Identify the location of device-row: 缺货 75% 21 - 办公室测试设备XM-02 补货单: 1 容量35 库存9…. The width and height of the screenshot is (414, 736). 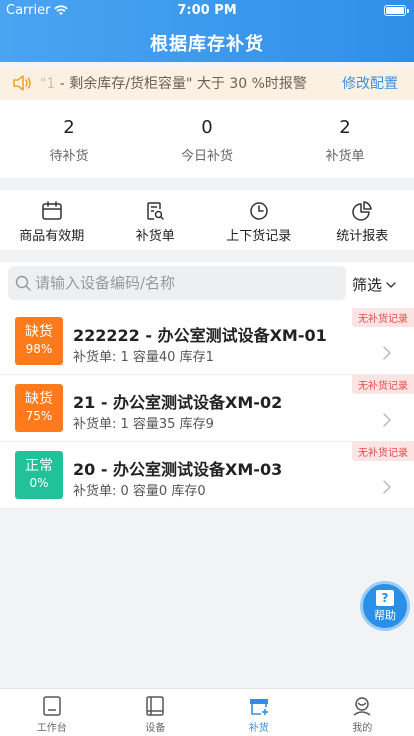
(207, 408).